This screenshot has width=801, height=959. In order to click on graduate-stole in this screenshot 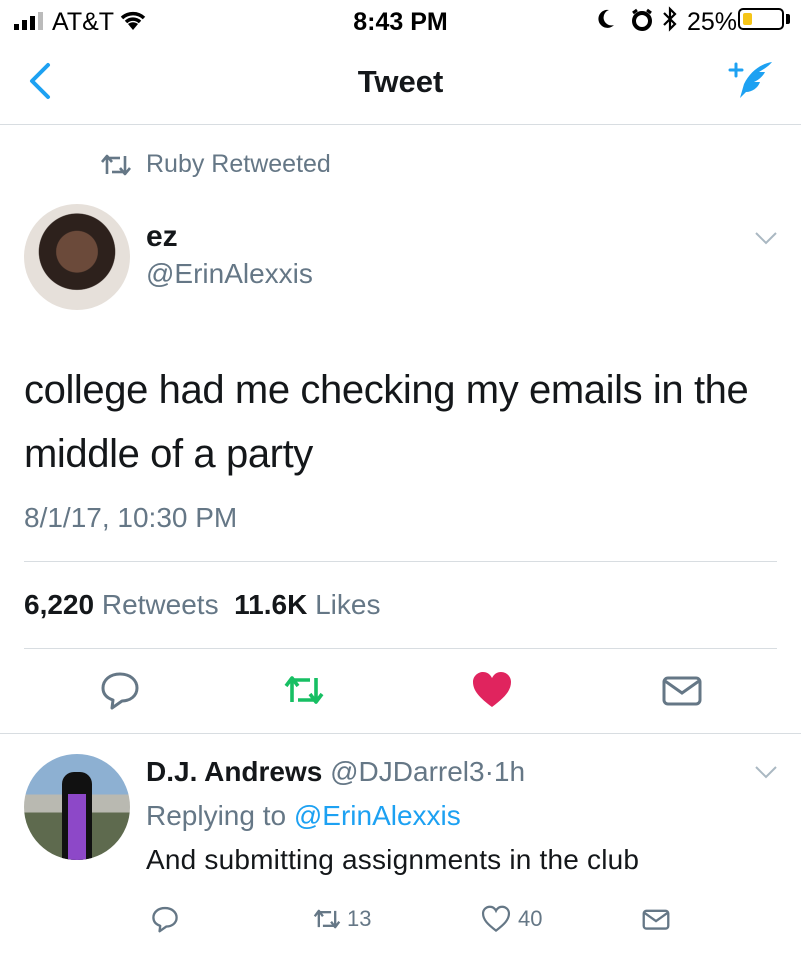, I will do `click(77, 827)`.